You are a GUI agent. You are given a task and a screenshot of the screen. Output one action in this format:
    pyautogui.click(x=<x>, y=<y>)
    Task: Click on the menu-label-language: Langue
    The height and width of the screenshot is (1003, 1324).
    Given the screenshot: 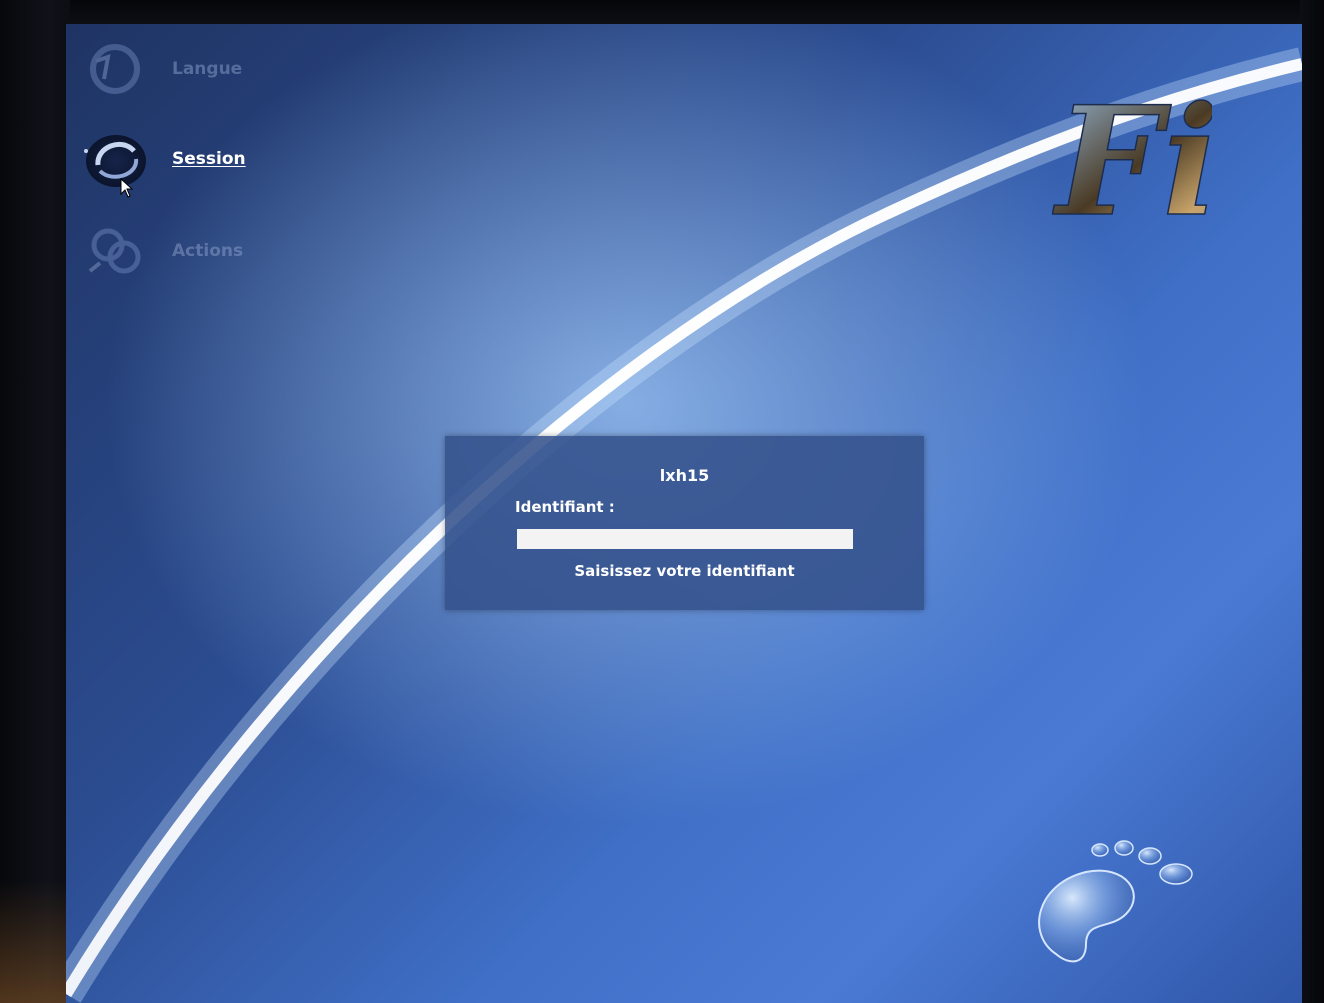 What is the action you would take?
    pyautogui.click(x=207, y=69)
    